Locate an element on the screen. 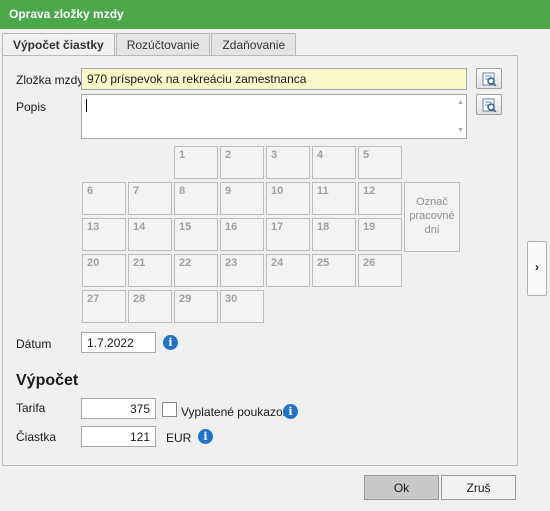 Image resolution: width=550 pixels, height=511 pixels. mark-line-3: dni is located at coordinates (432, 230).